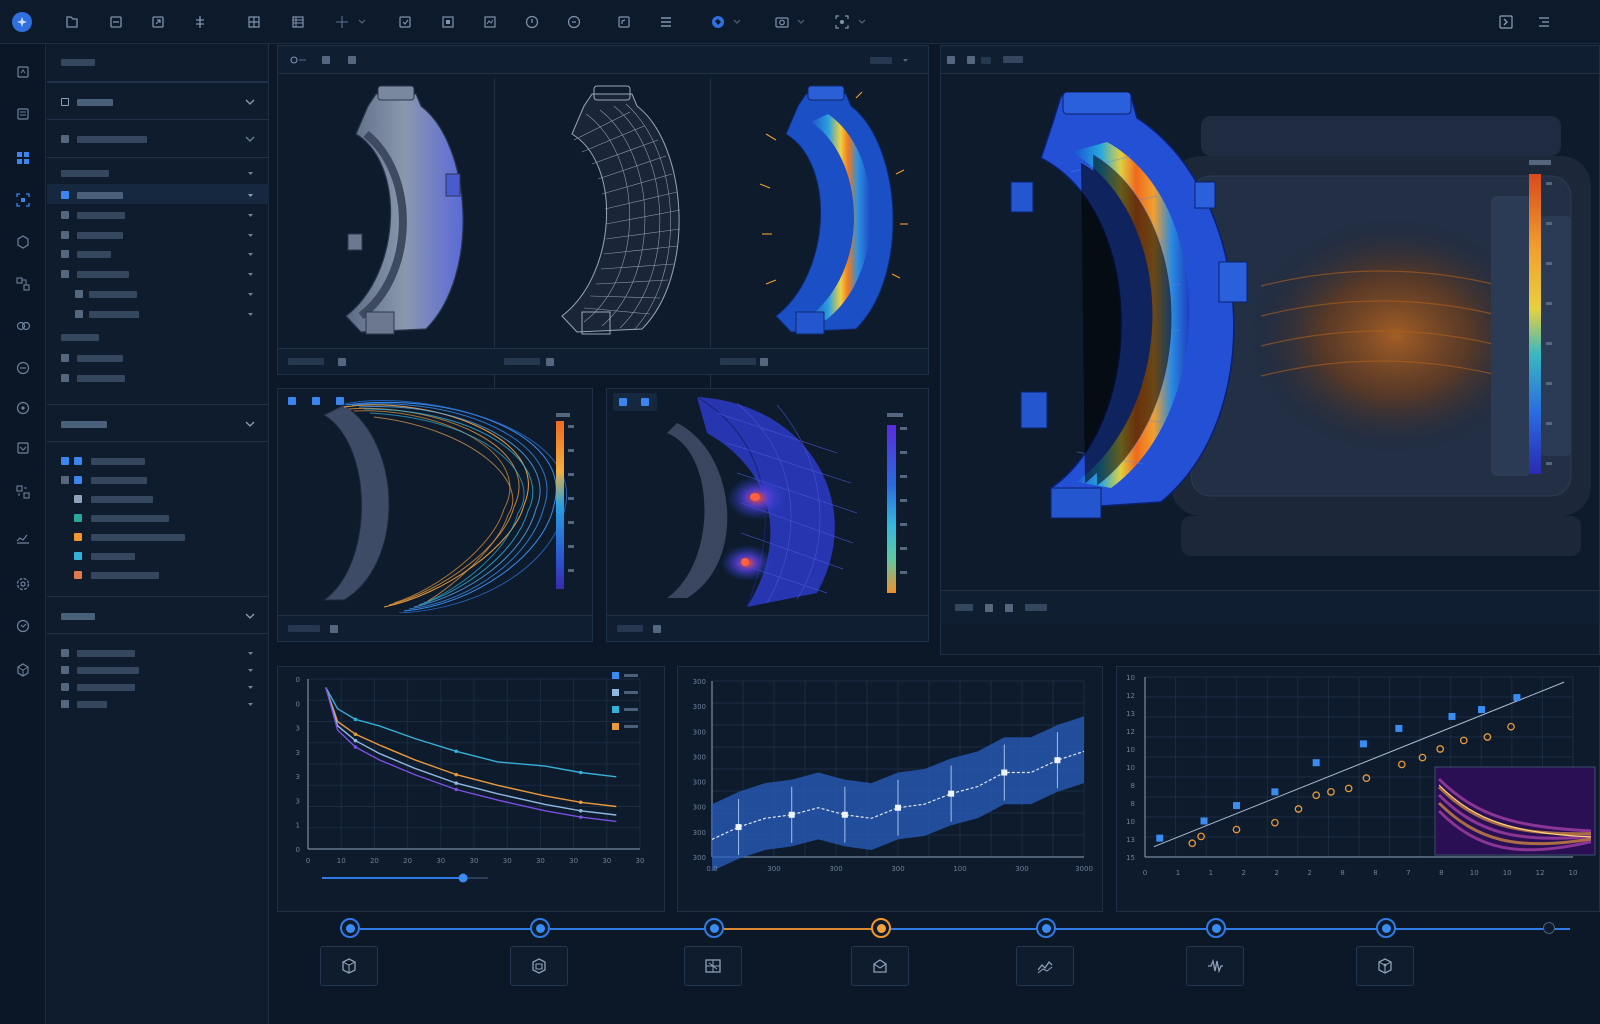 Image resolution: width=1600 pixels, height=1024 pixels. I want to click on plot-icon, so click(23, 538).